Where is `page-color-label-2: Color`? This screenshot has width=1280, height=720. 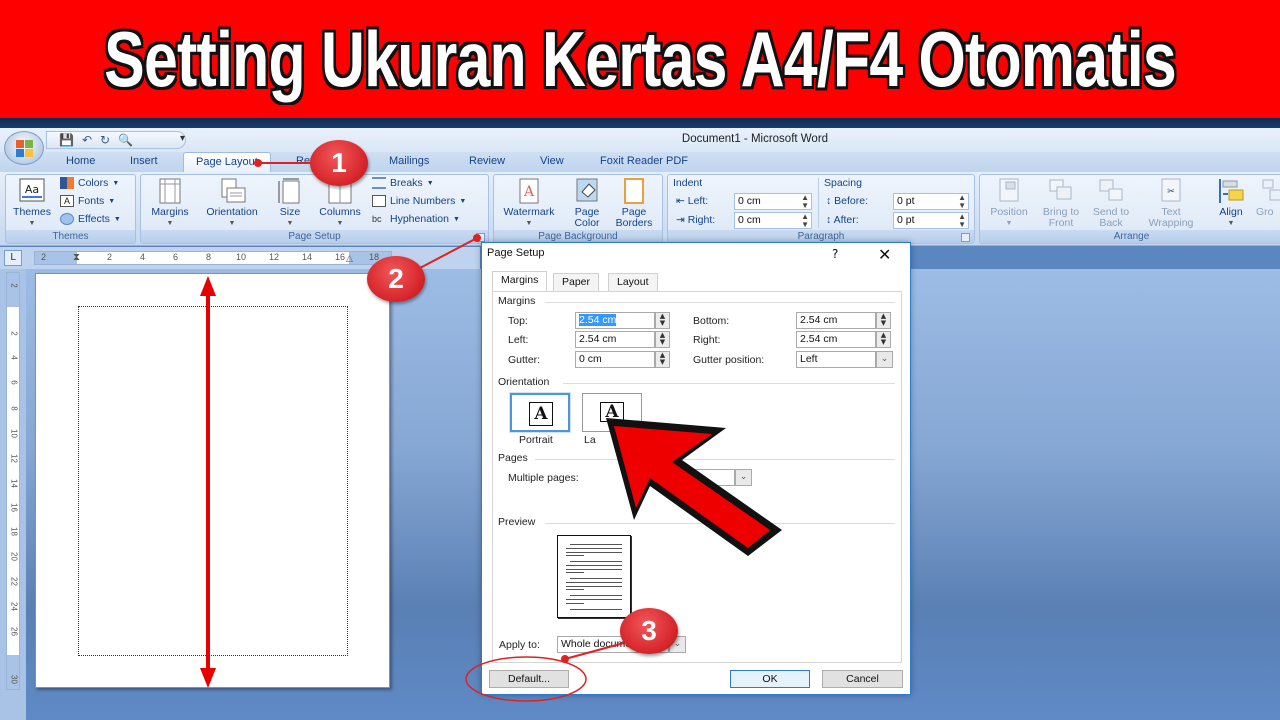
page-color-label-2: Color is located at coordinates (587, 223).